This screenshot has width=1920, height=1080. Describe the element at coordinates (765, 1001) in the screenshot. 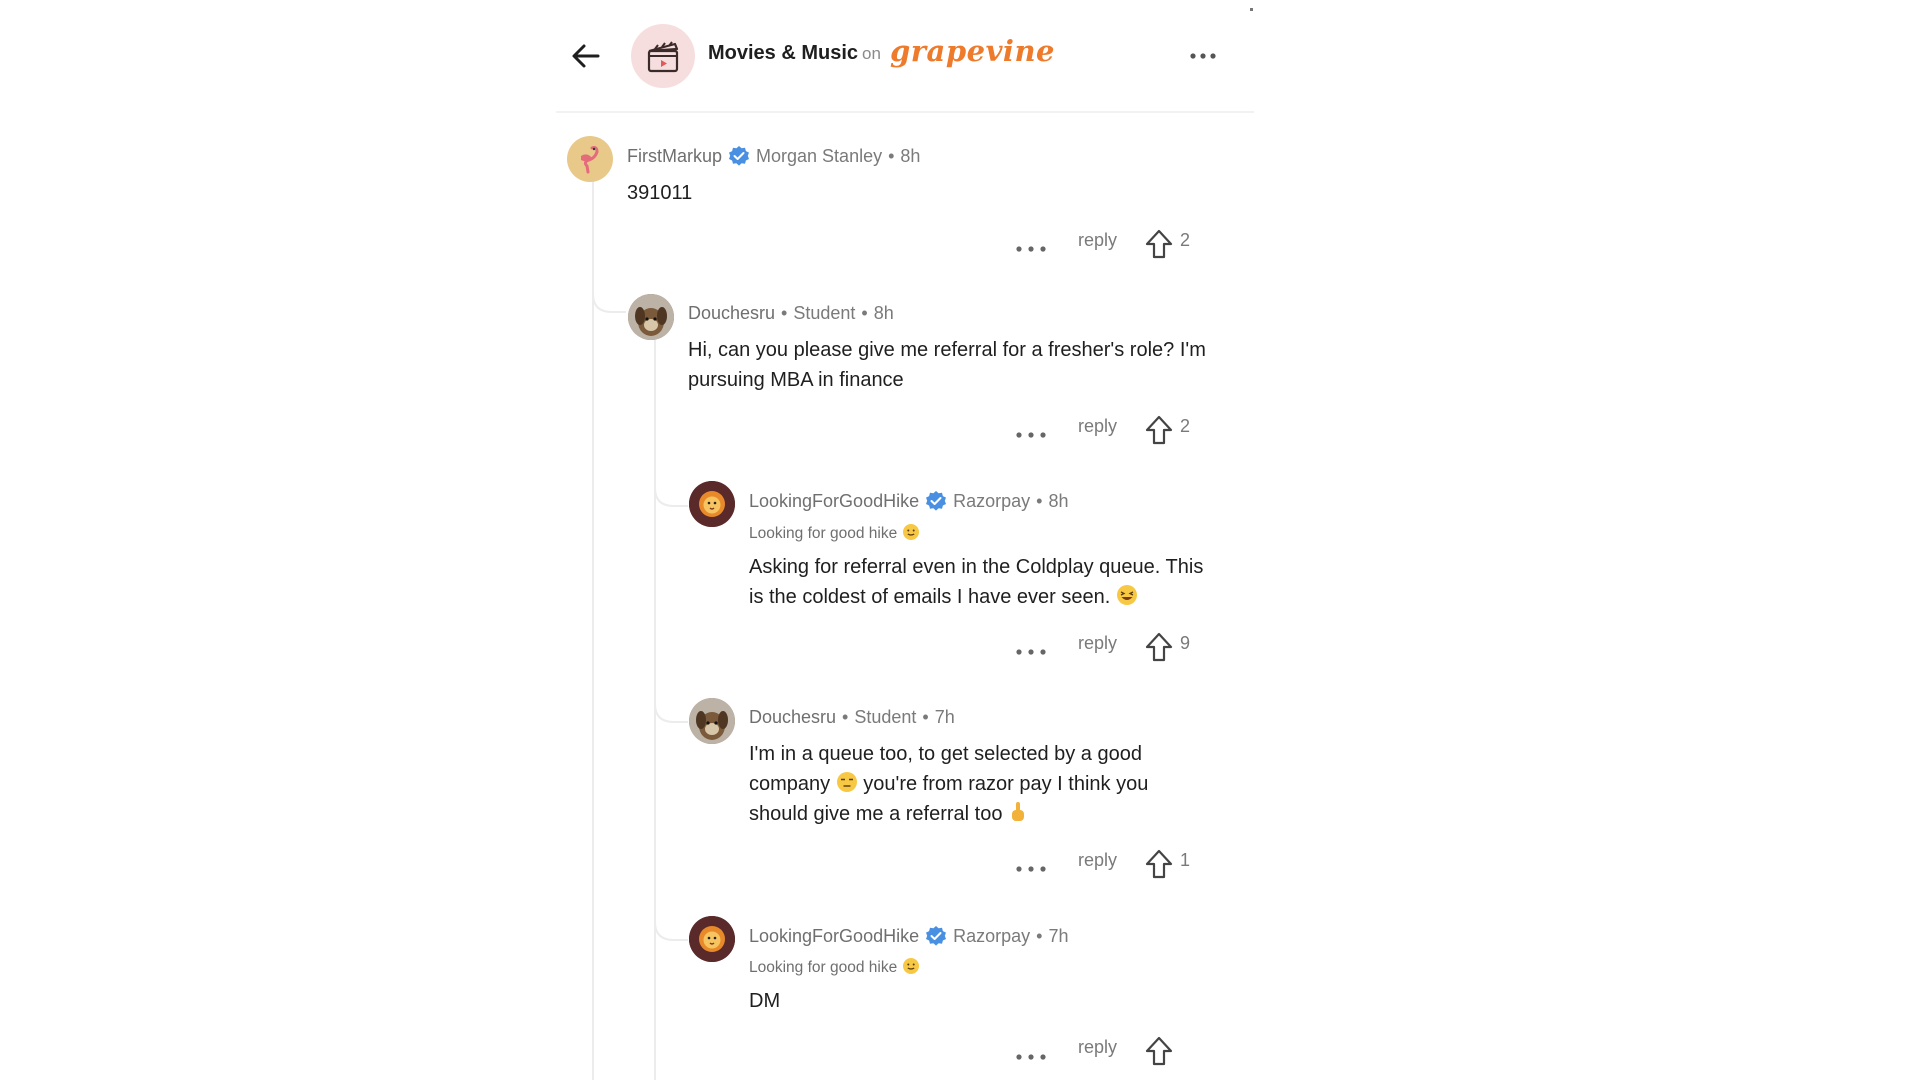

I see `comment-text: DM` at that location.